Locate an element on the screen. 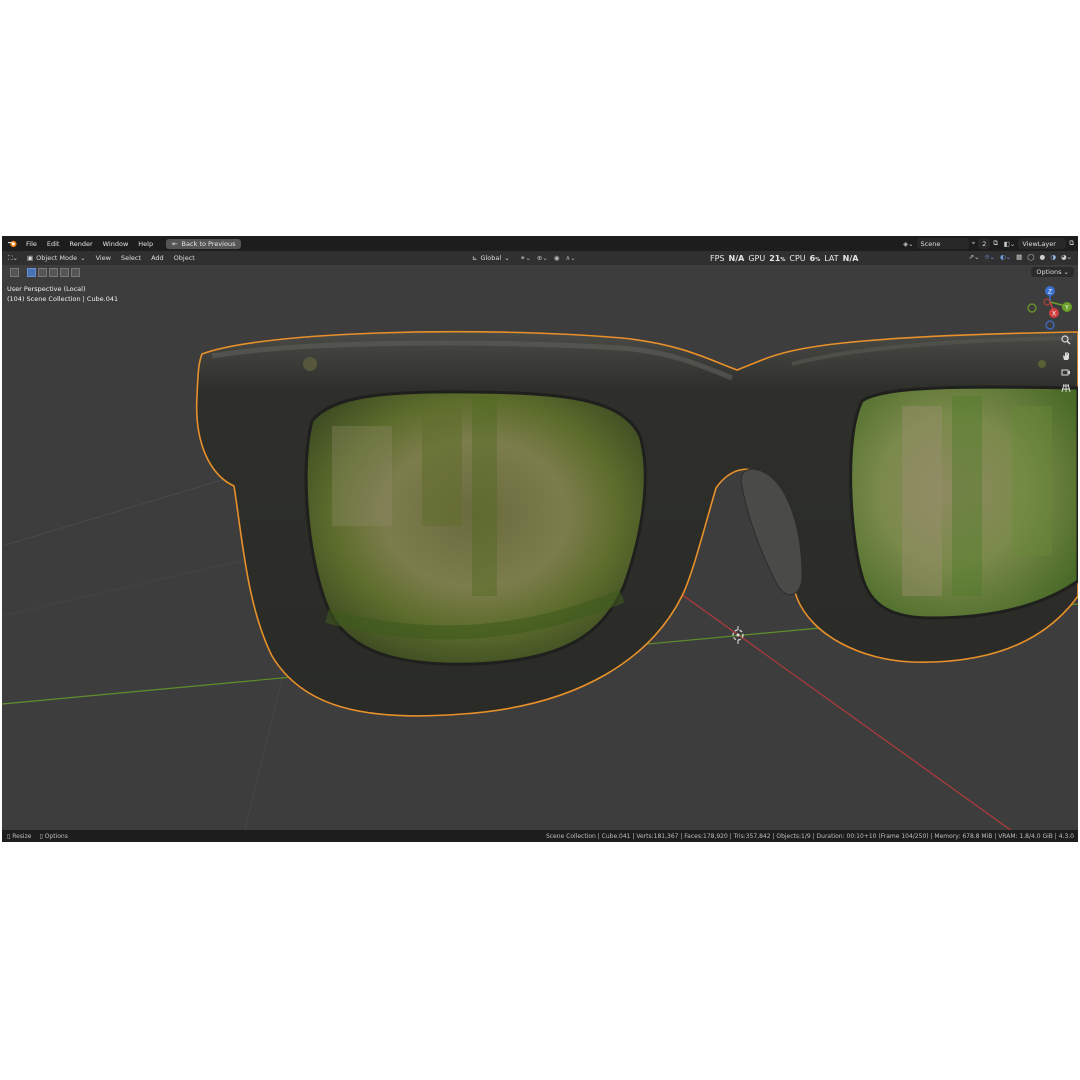  options-hint: ▯ Options is located at coordinates (53, 836).